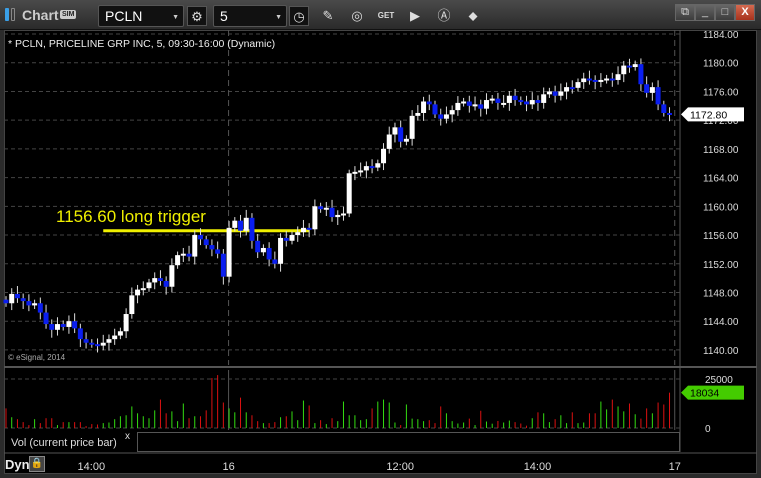 This screenshot has width=761, height=478. What do you see at coordinates (37, 357) in the screenshot?
I see `copyright: © eSignal, 2014` at bounding box center [37, 357].